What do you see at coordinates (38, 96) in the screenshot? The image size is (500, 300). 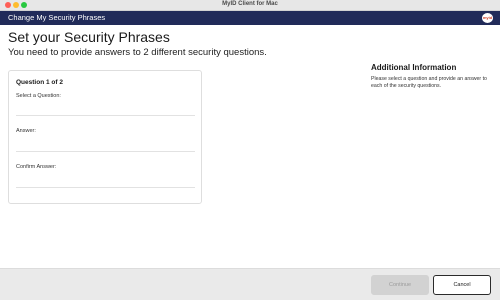 I see `select-question-label: Select a Question:` at bounding box center [38, 96].